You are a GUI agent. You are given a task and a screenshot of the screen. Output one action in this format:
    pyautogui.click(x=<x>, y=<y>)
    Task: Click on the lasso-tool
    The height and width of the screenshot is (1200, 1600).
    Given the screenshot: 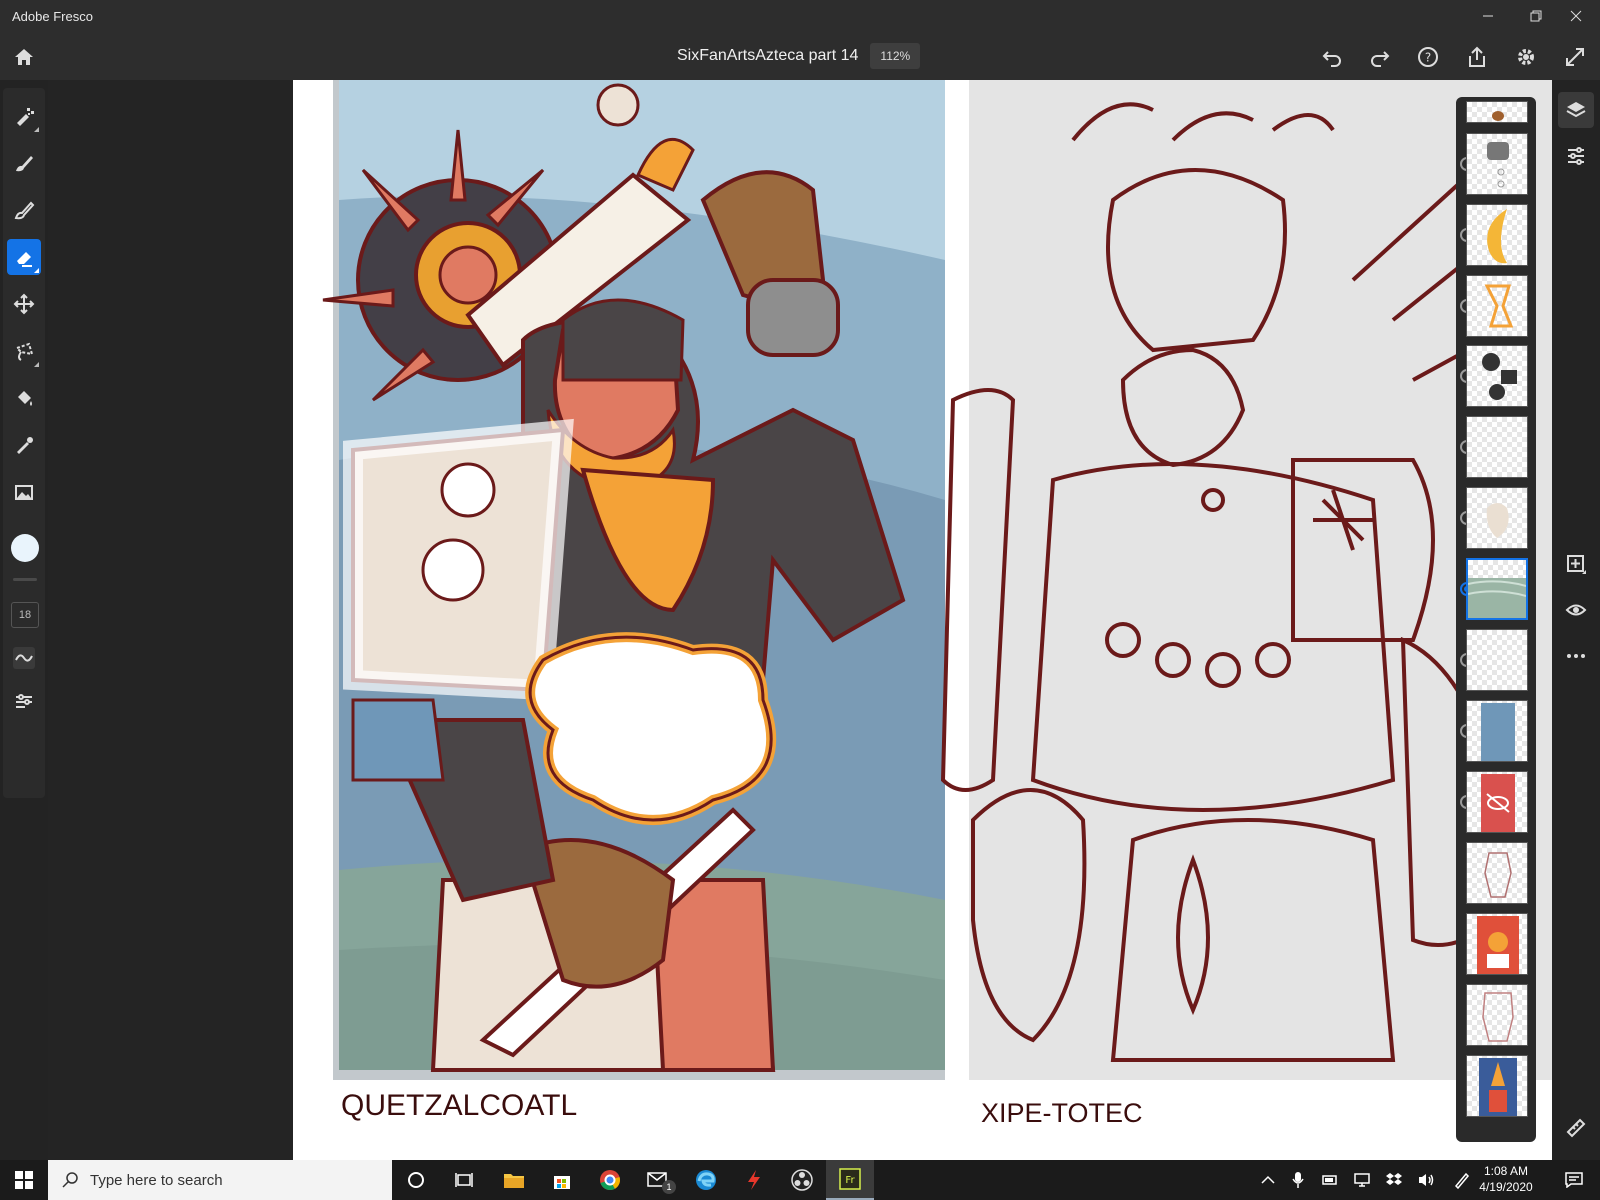 What is the action you would take?
    pyautogui.click(x=24, y=351)
    